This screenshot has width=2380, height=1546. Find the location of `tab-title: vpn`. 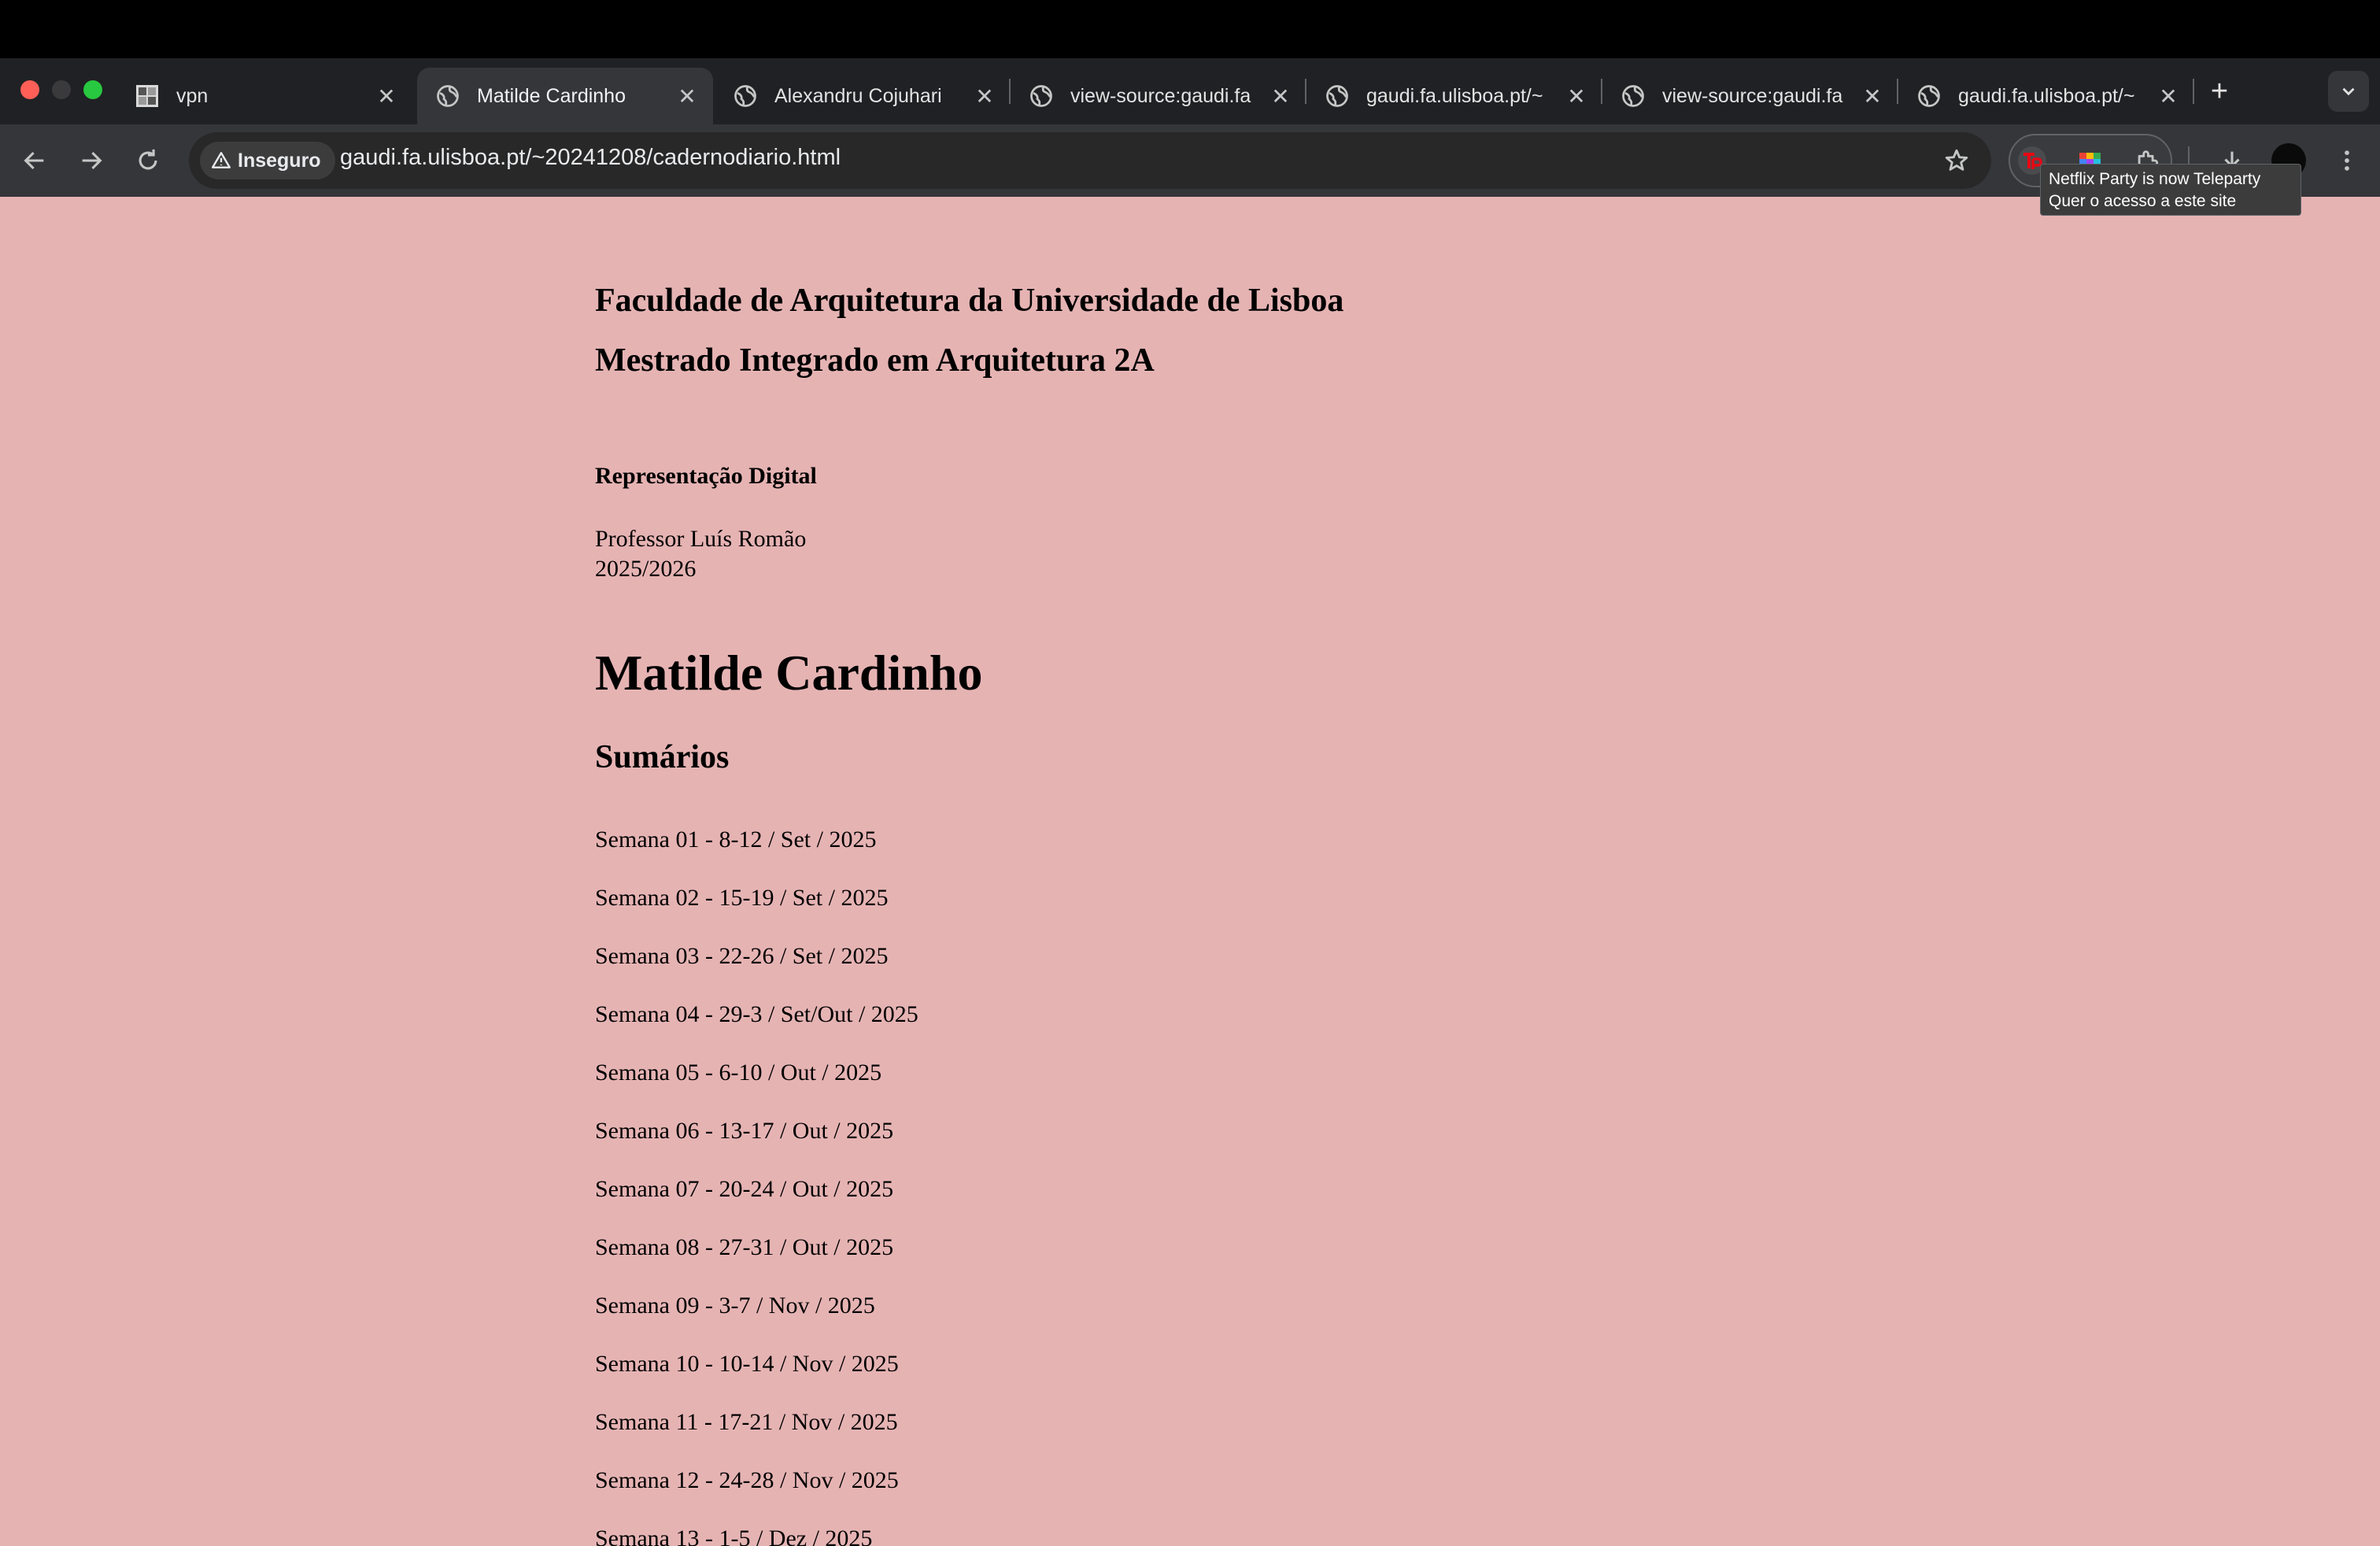

tab-title: vpn is located at coordinates (192, 96).